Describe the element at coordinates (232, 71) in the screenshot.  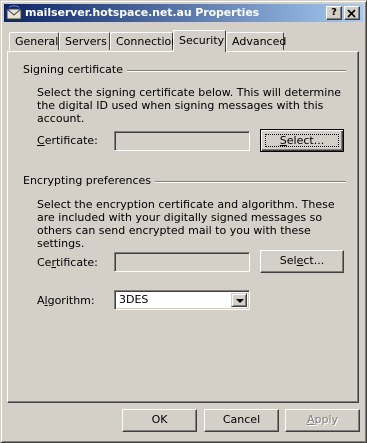
I see `signing-separator` at that location.